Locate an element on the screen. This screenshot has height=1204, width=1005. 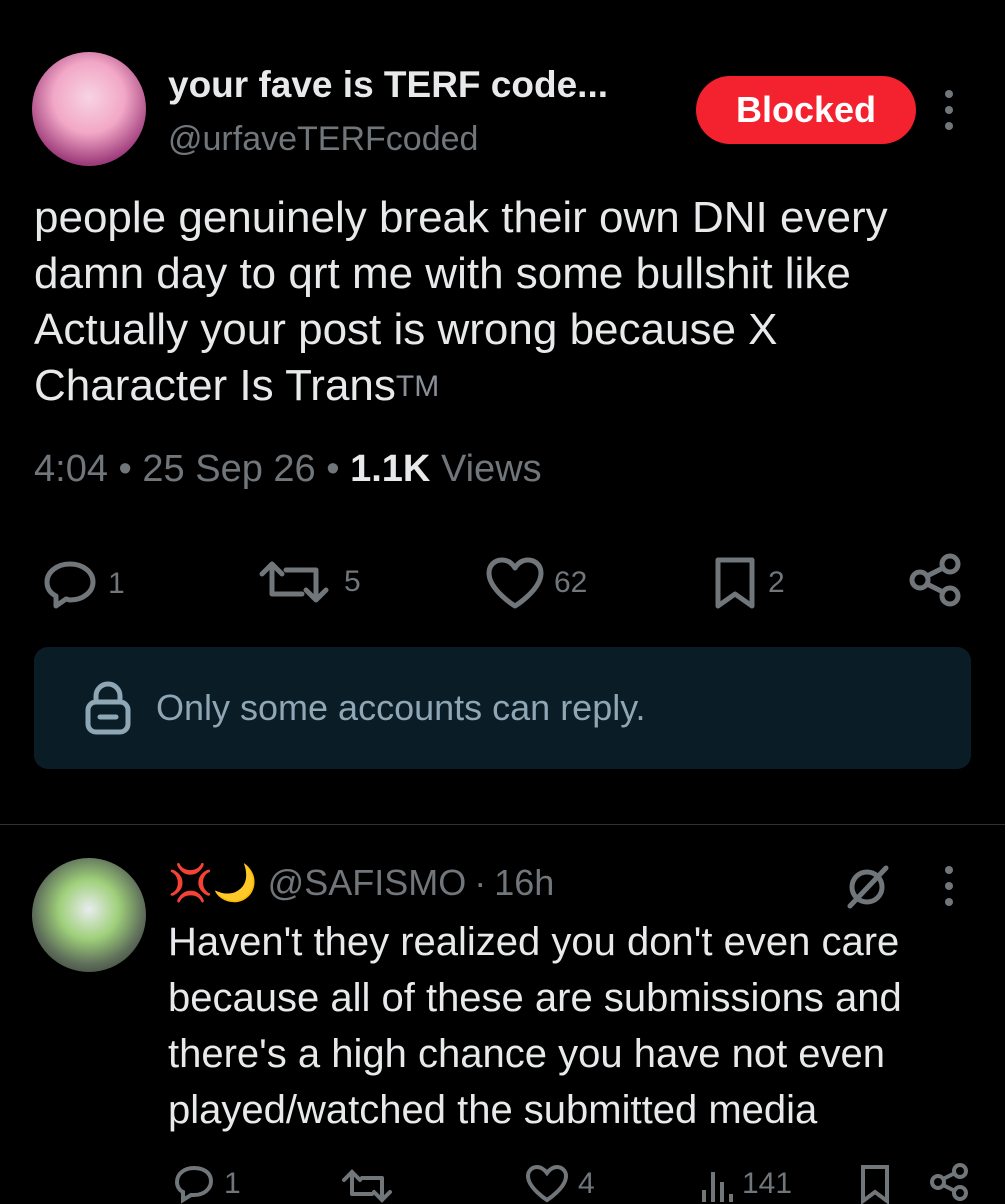
like-action: 62 is located at coordinates (535, 583).